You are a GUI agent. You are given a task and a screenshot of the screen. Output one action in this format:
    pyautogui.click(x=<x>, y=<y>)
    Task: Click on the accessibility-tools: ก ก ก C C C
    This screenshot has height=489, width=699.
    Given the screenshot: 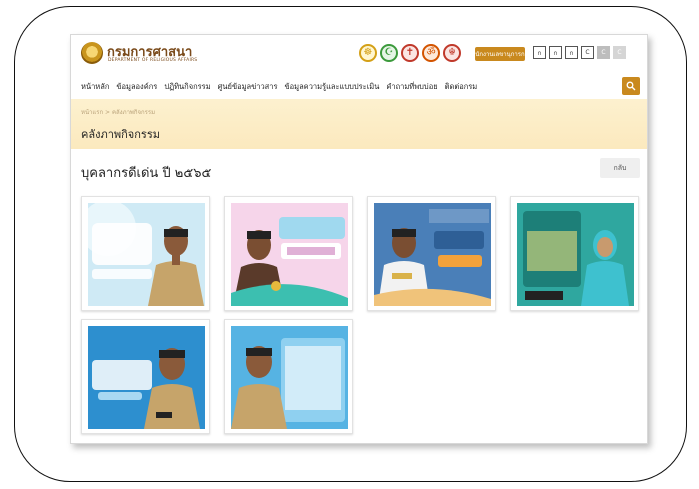 What is the action you would take?
    pyautogui.click(x=579, y=52)
    